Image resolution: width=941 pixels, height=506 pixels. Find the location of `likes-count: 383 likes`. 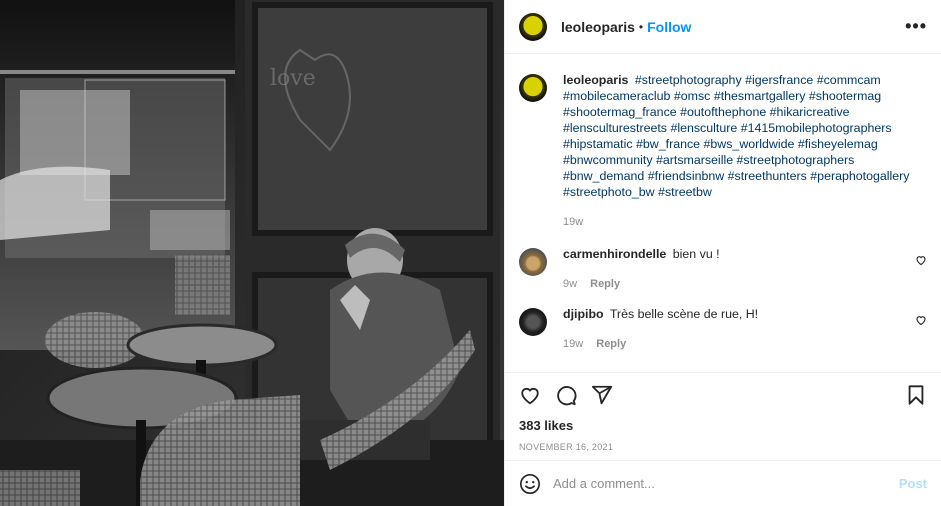

likes-count: 383 likes is located at coordinates (723, 426).